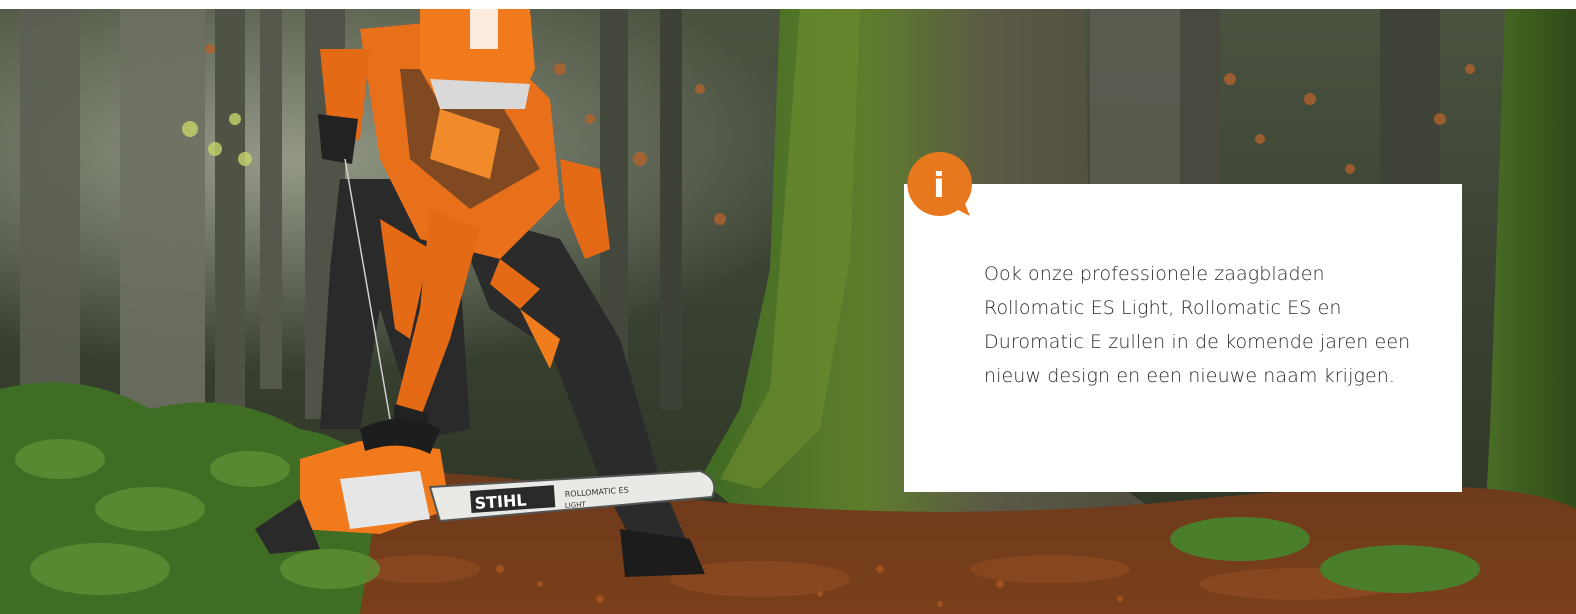  I want to click on top-strip, so click(788, 4).